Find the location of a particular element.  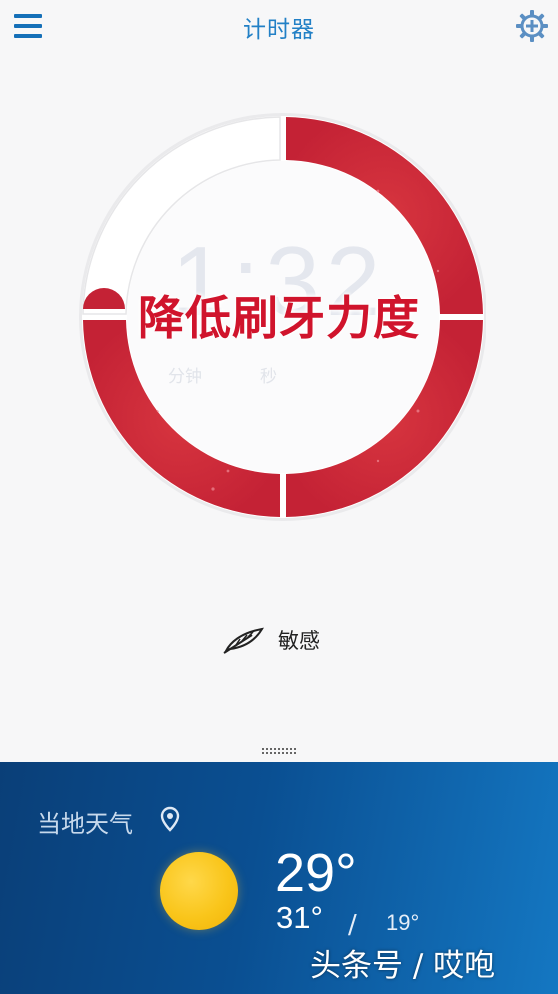

location-pin-icon is located at coordinates (170, 819).